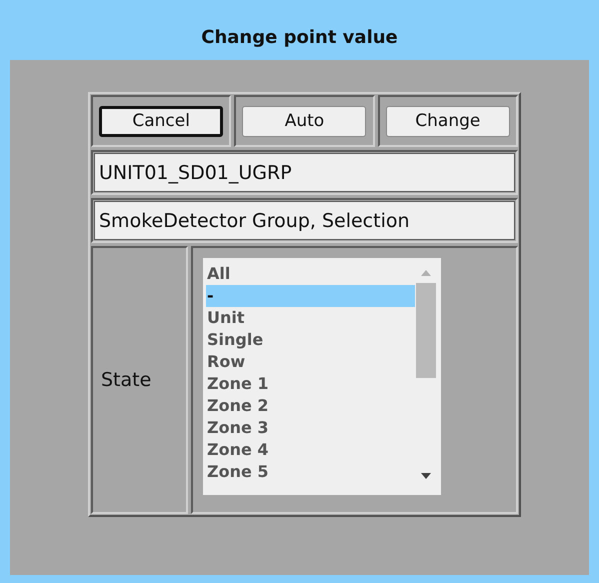 The image size is (599, 583). What do you see at coordinates (310, 384) in the screenshot?
I see `list-option: Zone 1` at bounding box center [310, 384].